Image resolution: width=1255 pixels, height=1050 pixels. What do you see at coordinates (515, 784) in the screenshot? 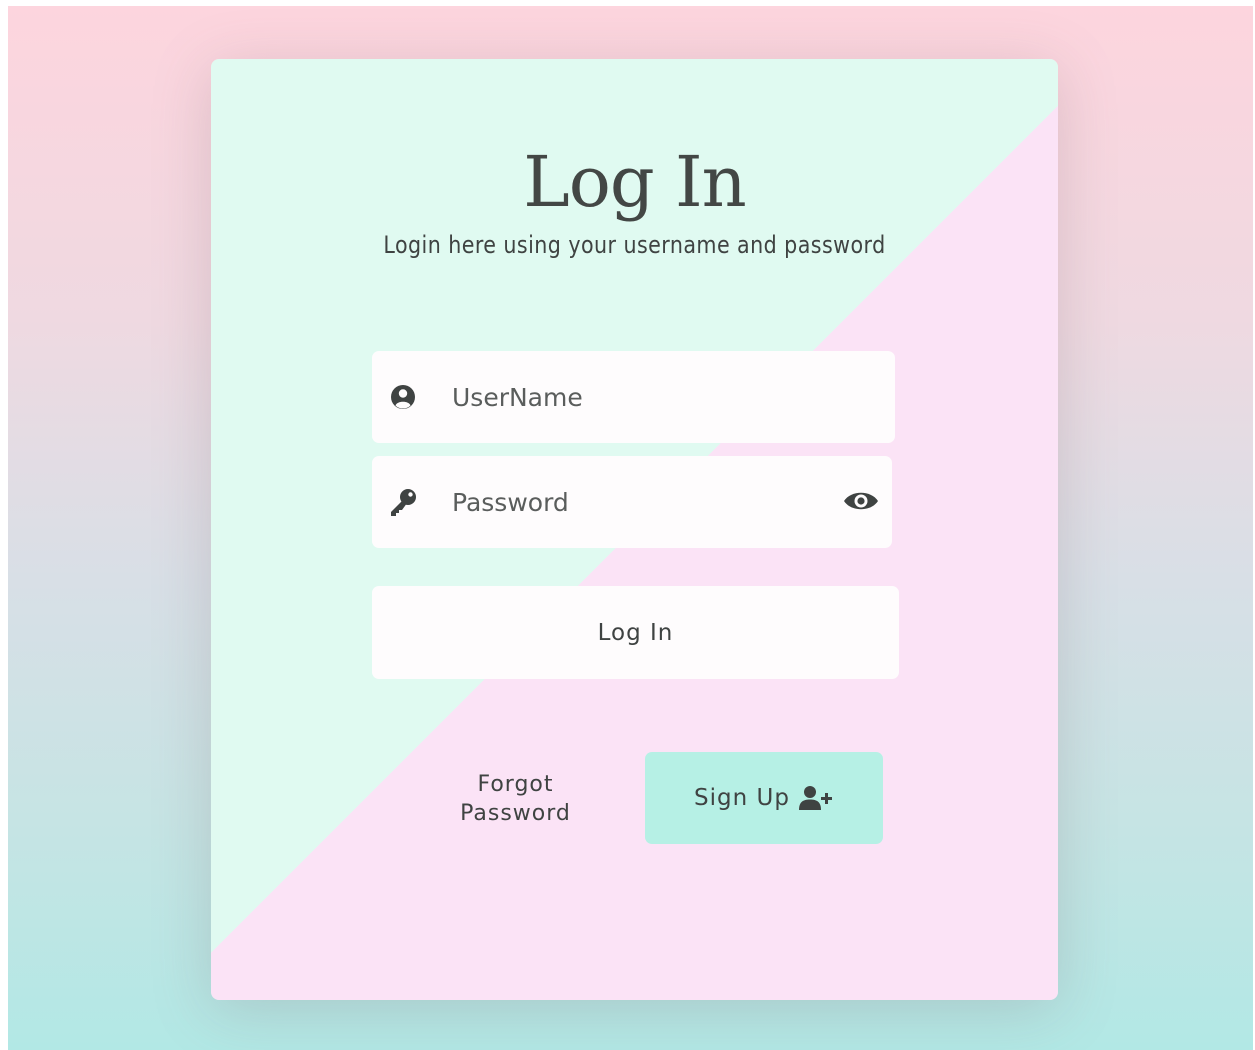
I see `forgot-password-line-1: Forgot` at bounding box center [515, 784].